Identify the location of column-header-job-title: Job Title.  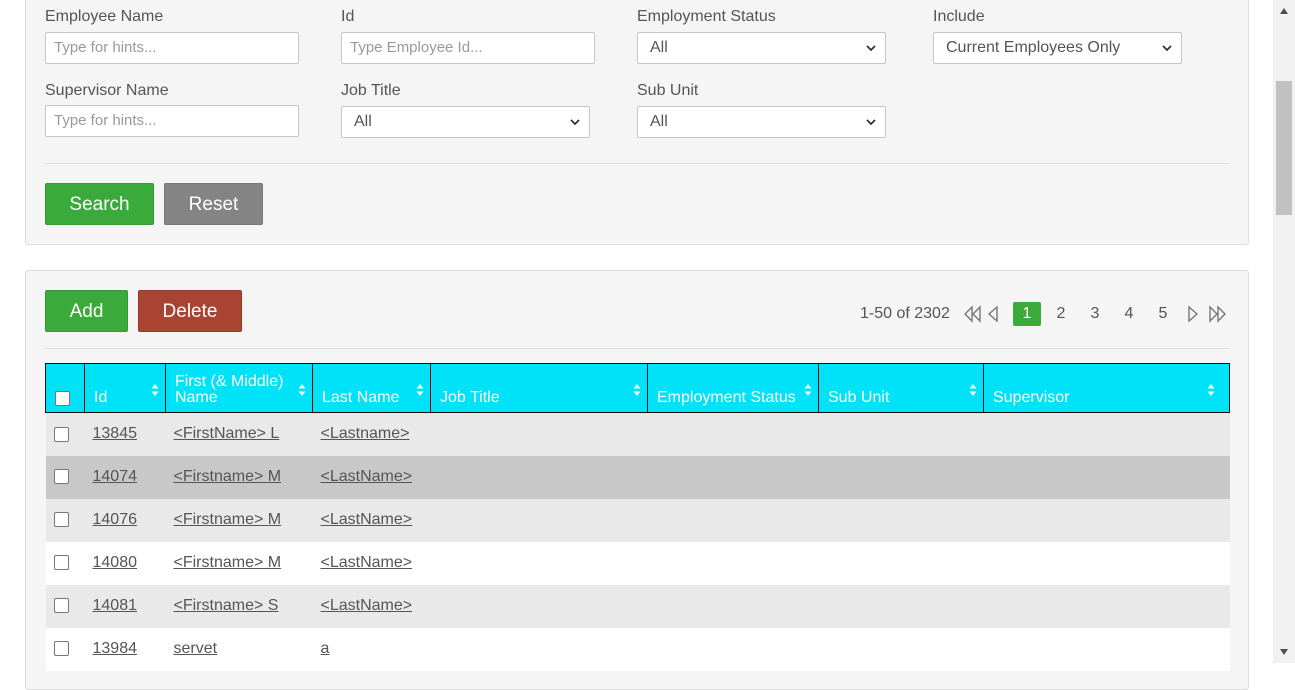
(539, 388).